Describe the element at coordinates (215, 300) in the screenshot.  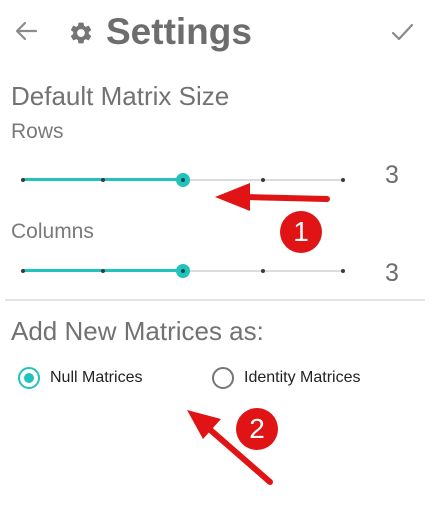
I see `divider` at that location.